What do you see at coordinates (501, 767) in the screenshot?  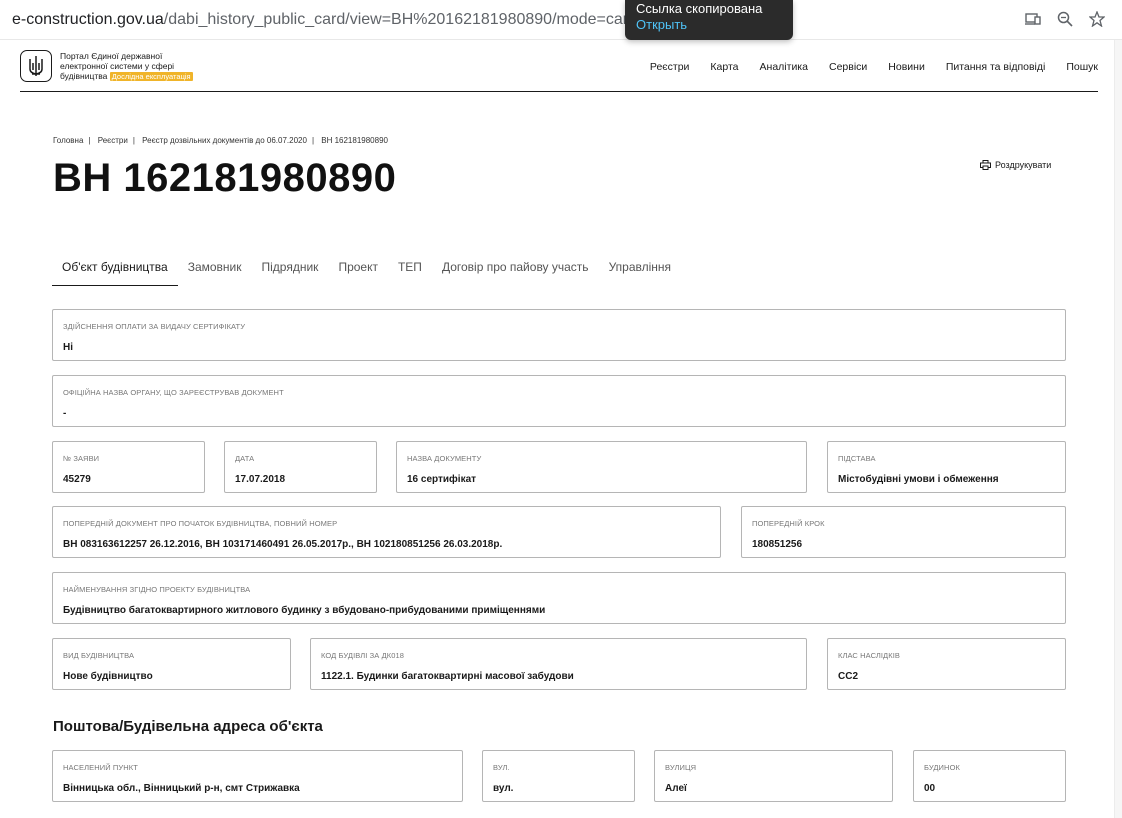 I see `field-label: вул.` at bounding box center [501, 767].